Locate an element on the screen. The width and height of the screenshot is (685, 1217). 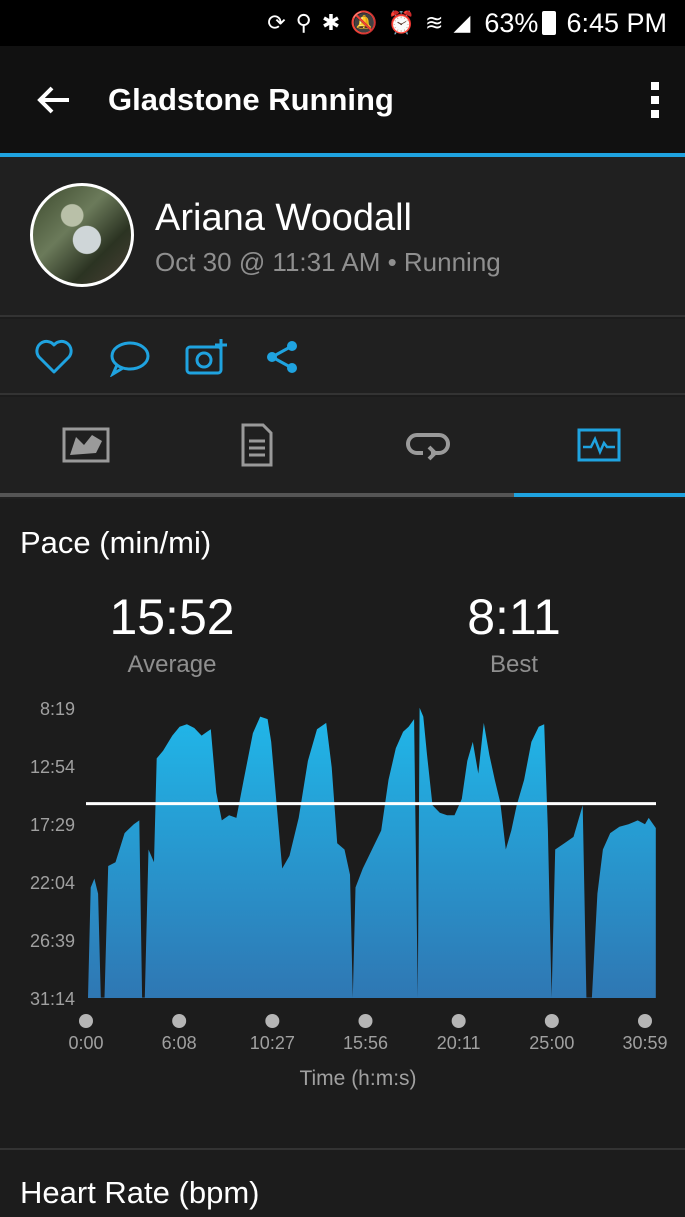
page-title: Gladstone Running is located at coordinates (251, 99).